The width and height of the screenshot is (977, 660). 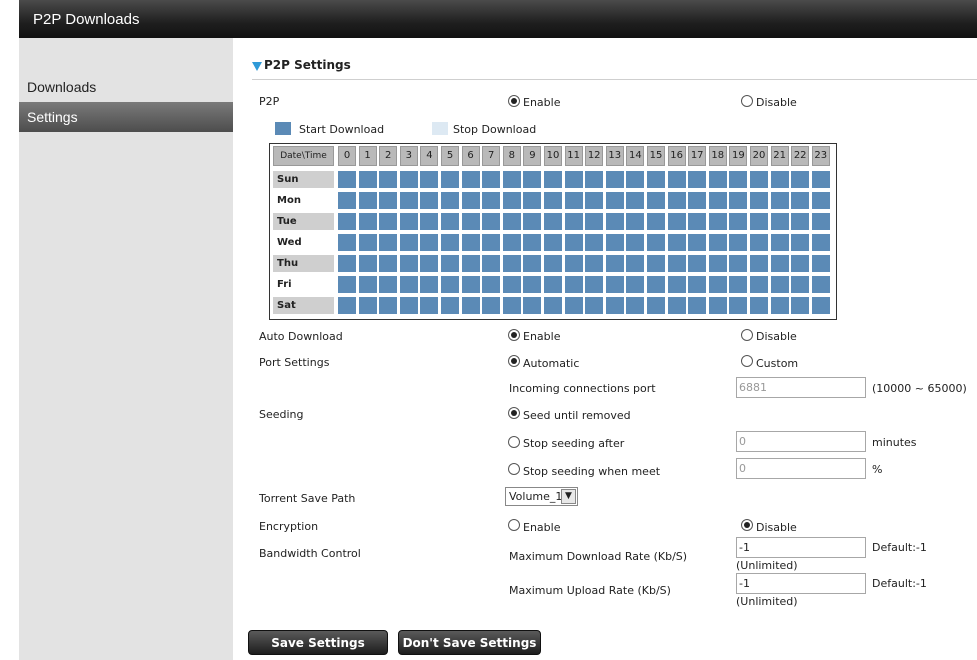 I want to click on hour-header: 7, so click(x=491, y=156).